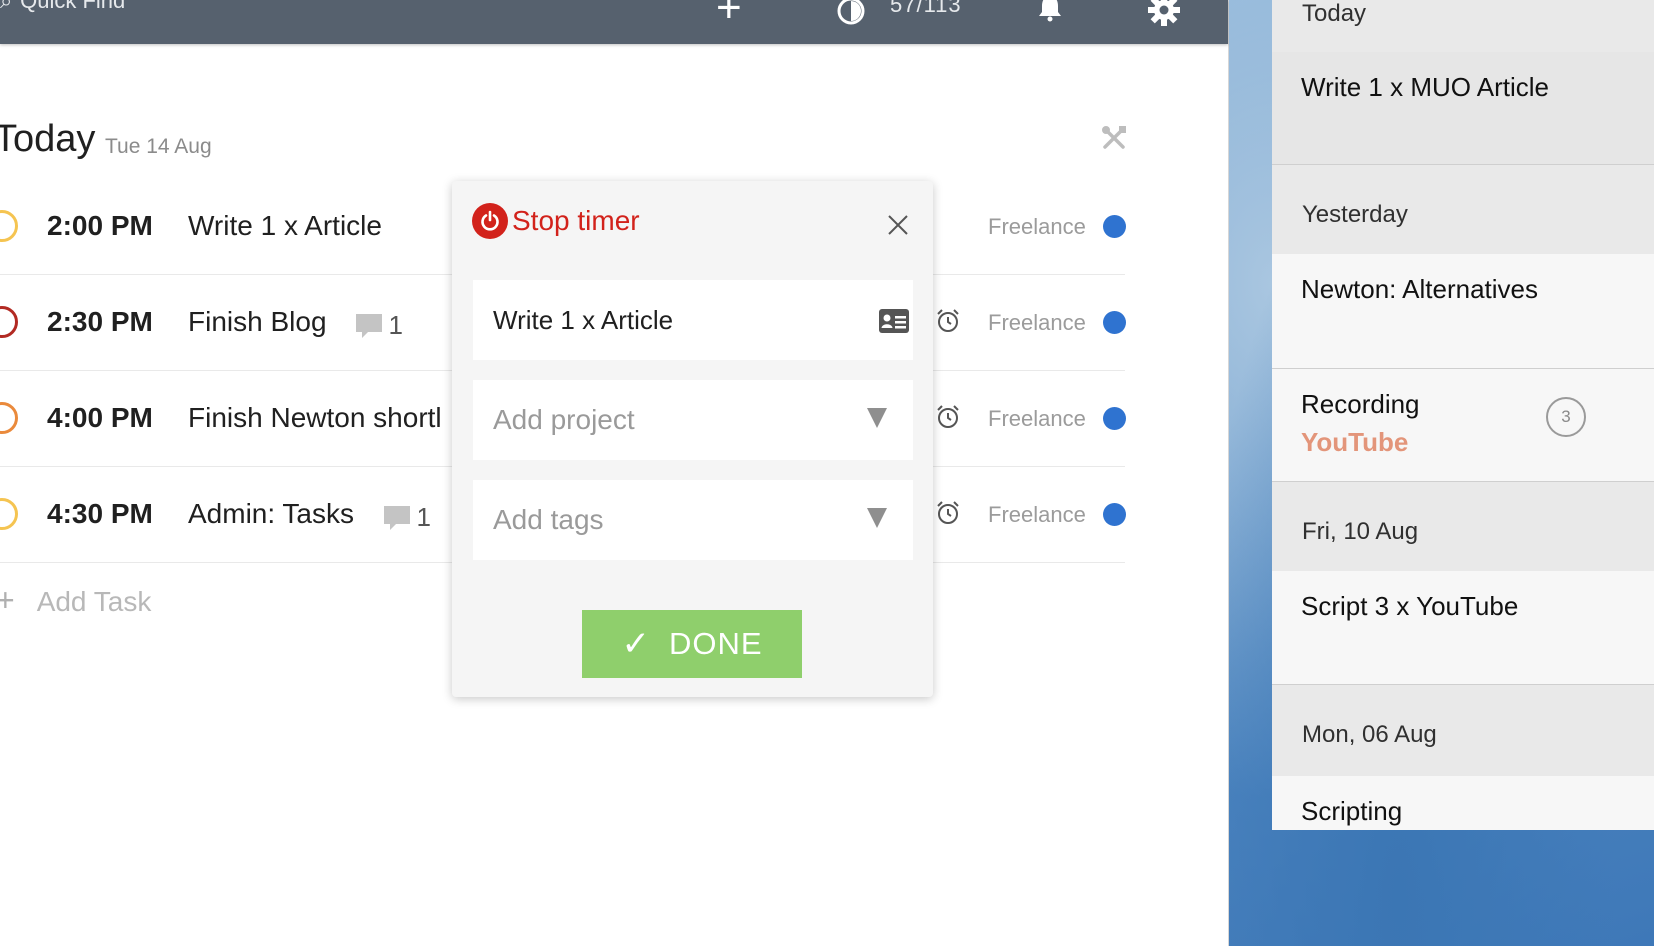  Describe the element at coordinates (1463, 803) in the screenshot. I see `time-entry: Scripting` at that location.